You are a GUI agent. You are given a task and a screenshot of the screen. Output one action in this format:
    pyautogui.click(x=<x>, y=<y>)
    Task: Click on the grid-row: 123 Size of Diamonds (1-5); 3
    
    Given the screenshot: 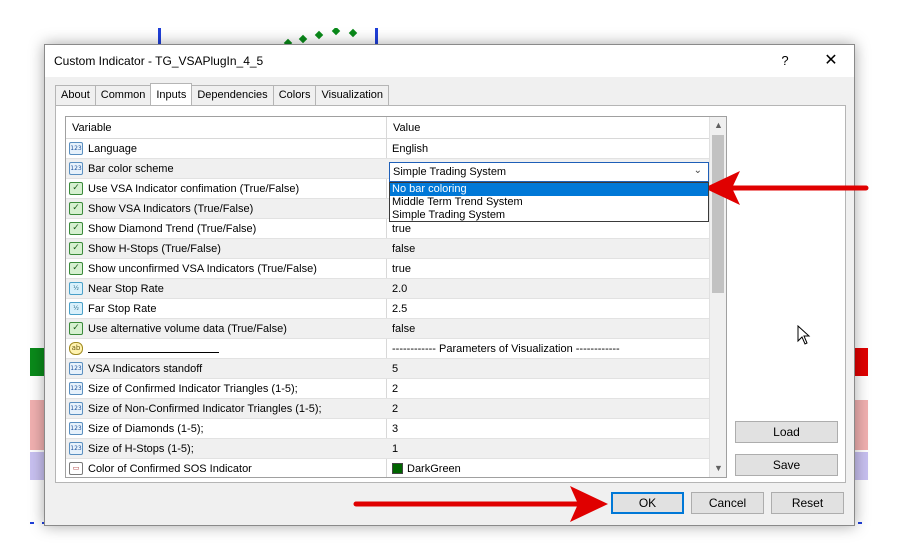 What is the action you would take?
    pyautogui.click(x=387, y=429)
    